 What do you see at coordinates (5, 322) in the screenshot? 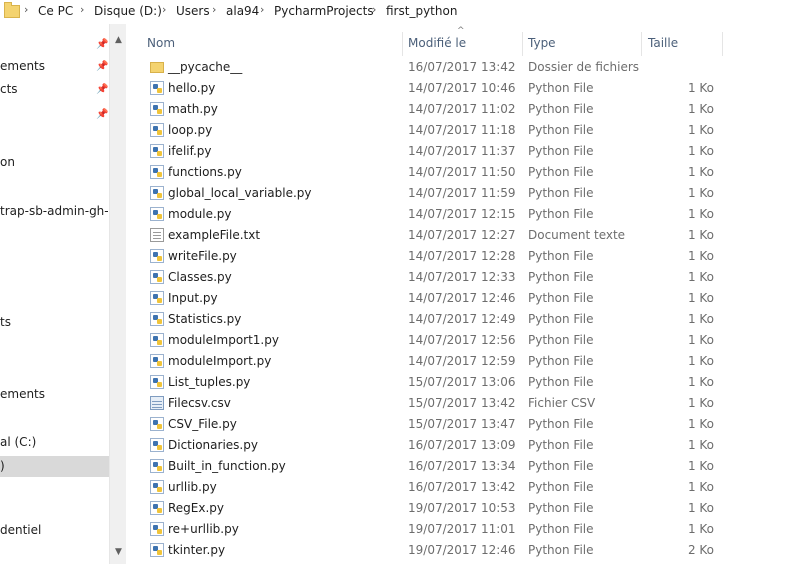
I see `nav-item: ts` at bounding box center [5, 322].